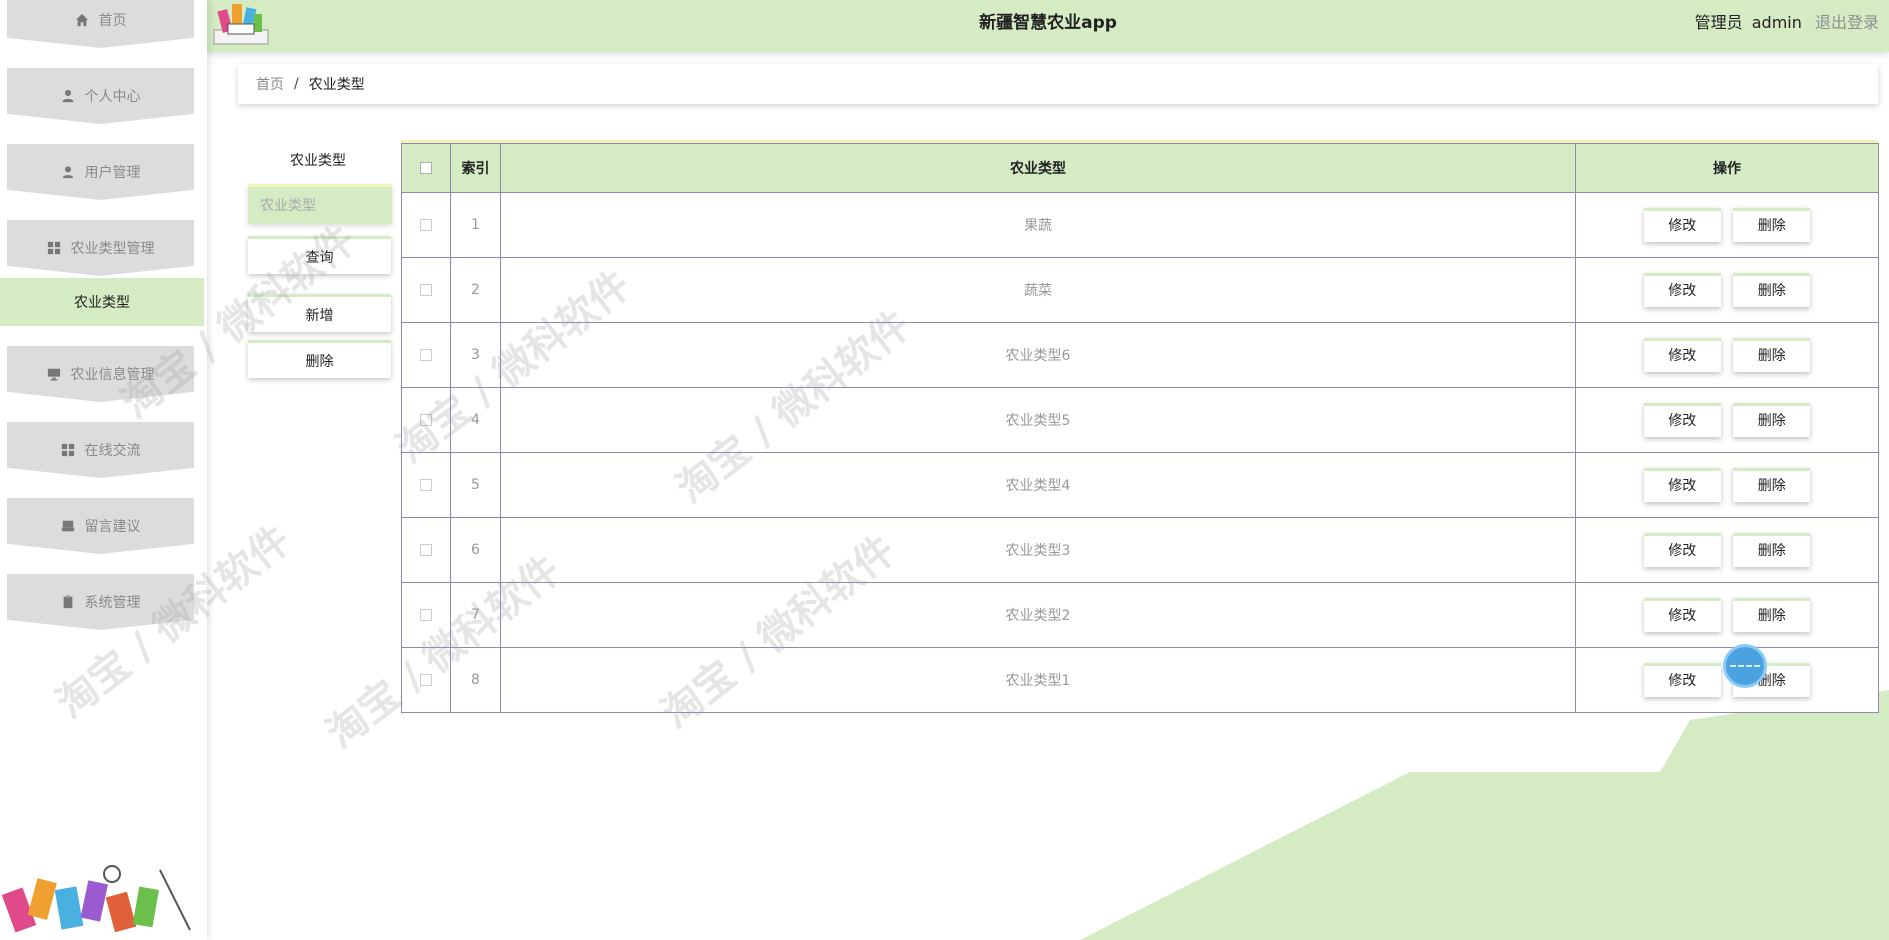 The height and width of the screenshot is (940, 1889). Describe the element at coordinates (102, 302) in the screenshot. I see `sidebar-subitem-agri-type: 农业类型` at that location.